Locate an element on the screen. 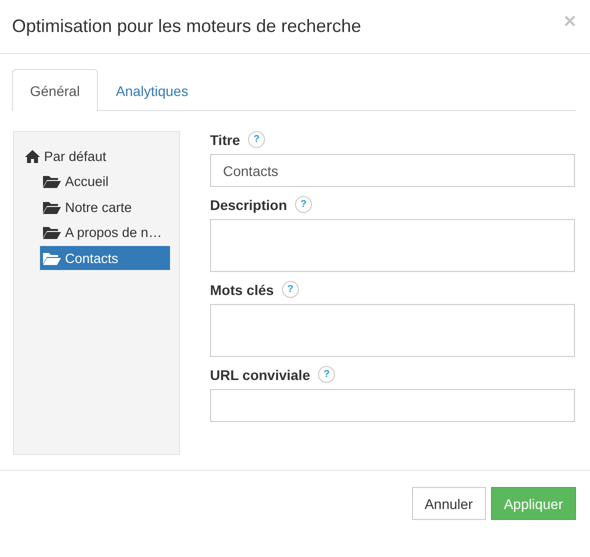 The height and width of the screenshot is (557, 590). home-icon is located at coordinates (32, 156).